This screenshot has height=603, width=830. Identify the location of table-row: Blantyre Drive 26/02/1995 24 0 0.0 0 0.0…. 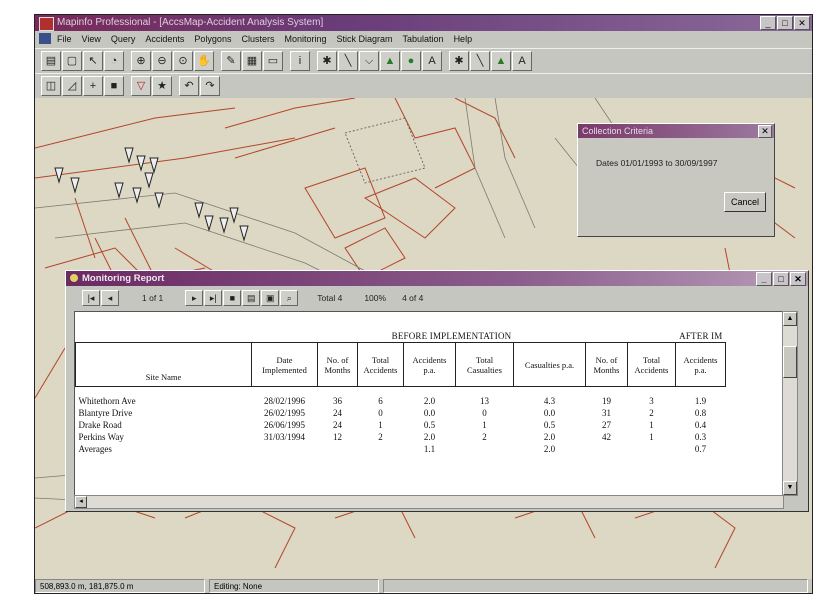
(392, 412).